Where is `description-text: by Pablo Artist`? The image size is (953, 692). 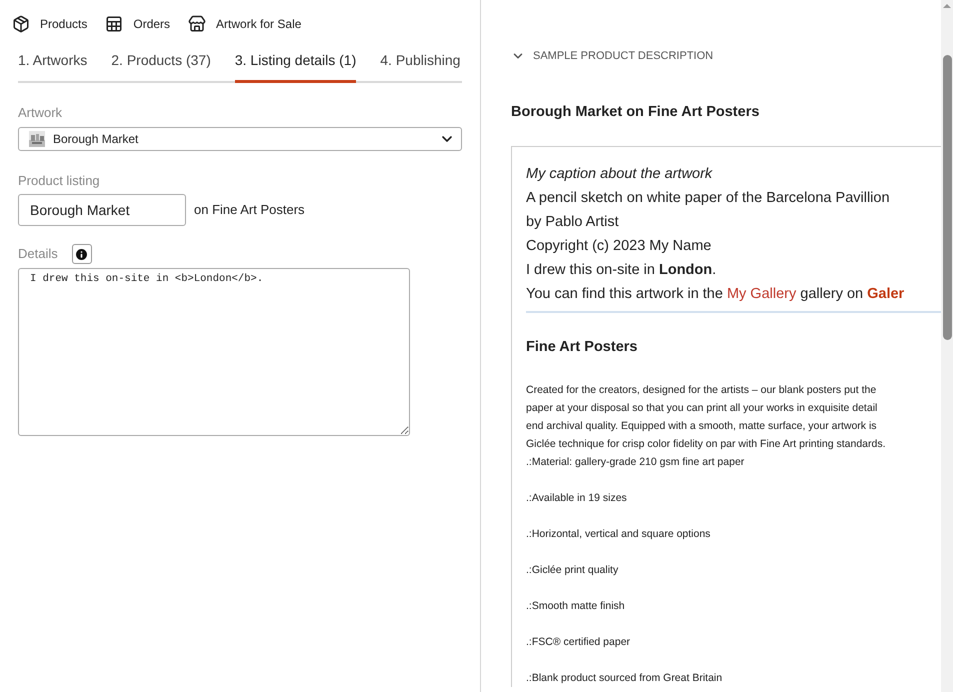
description-text: by Pablo Artist is located at coordinates (573, 222).